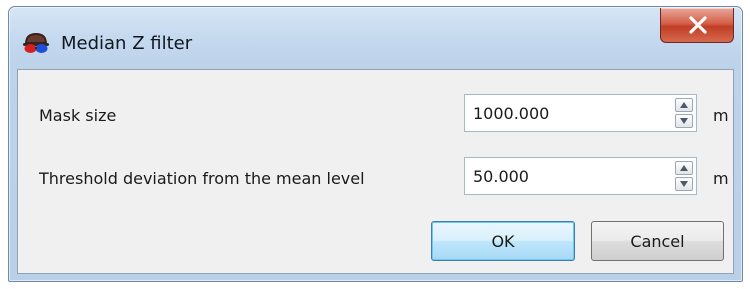 Image resolution: width=750 pixels, height=289 pixels. I want to click on threshold-deviation-increment-button, so click(684, 168).